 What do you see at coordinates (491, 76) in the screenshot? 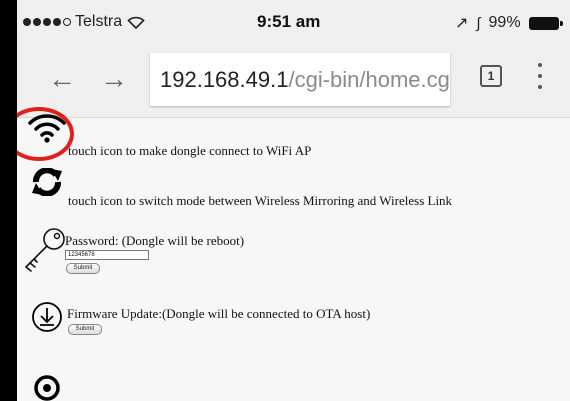
I see `tab-switcher-button: 1` at bounding box center [491, 76].